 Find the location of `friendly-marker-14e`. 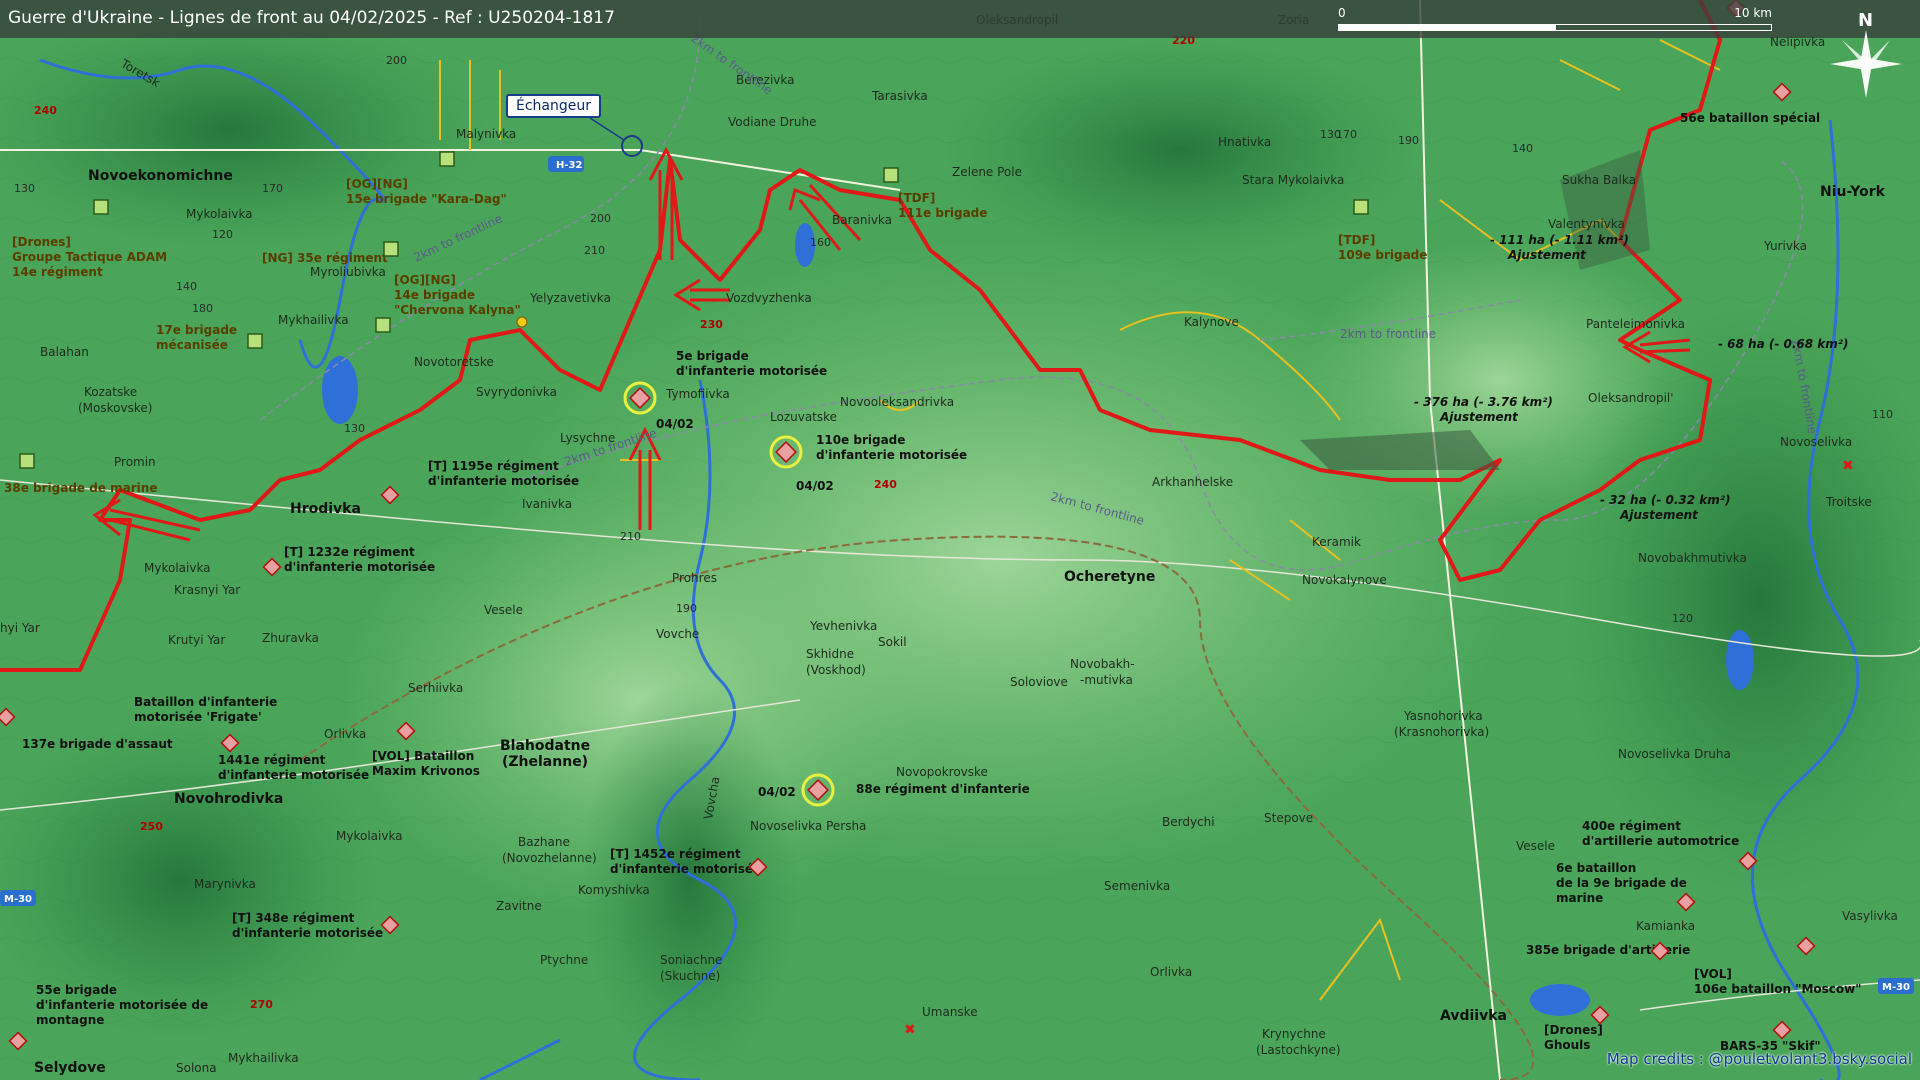

friendly-marker-14e is located at coordinates (383, 325).